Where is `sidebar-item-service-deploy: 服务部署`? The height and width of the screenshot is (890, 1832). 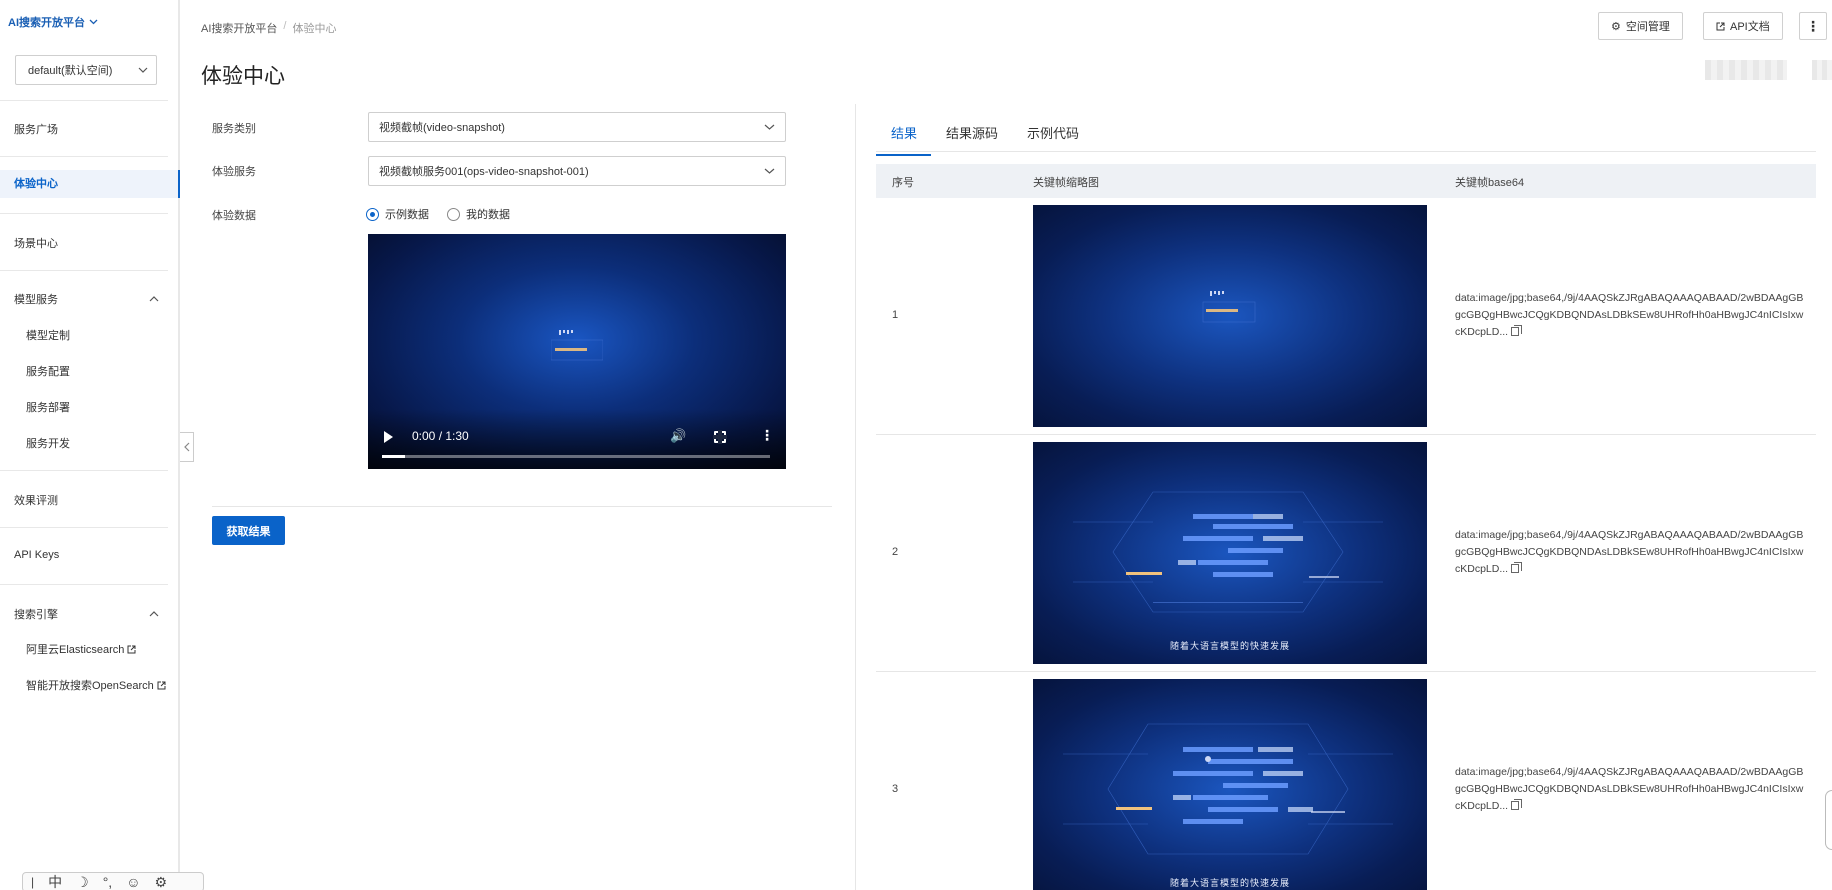 sidebar-item-service-deploy: 服务部署 is located at coordinates (48, 407).